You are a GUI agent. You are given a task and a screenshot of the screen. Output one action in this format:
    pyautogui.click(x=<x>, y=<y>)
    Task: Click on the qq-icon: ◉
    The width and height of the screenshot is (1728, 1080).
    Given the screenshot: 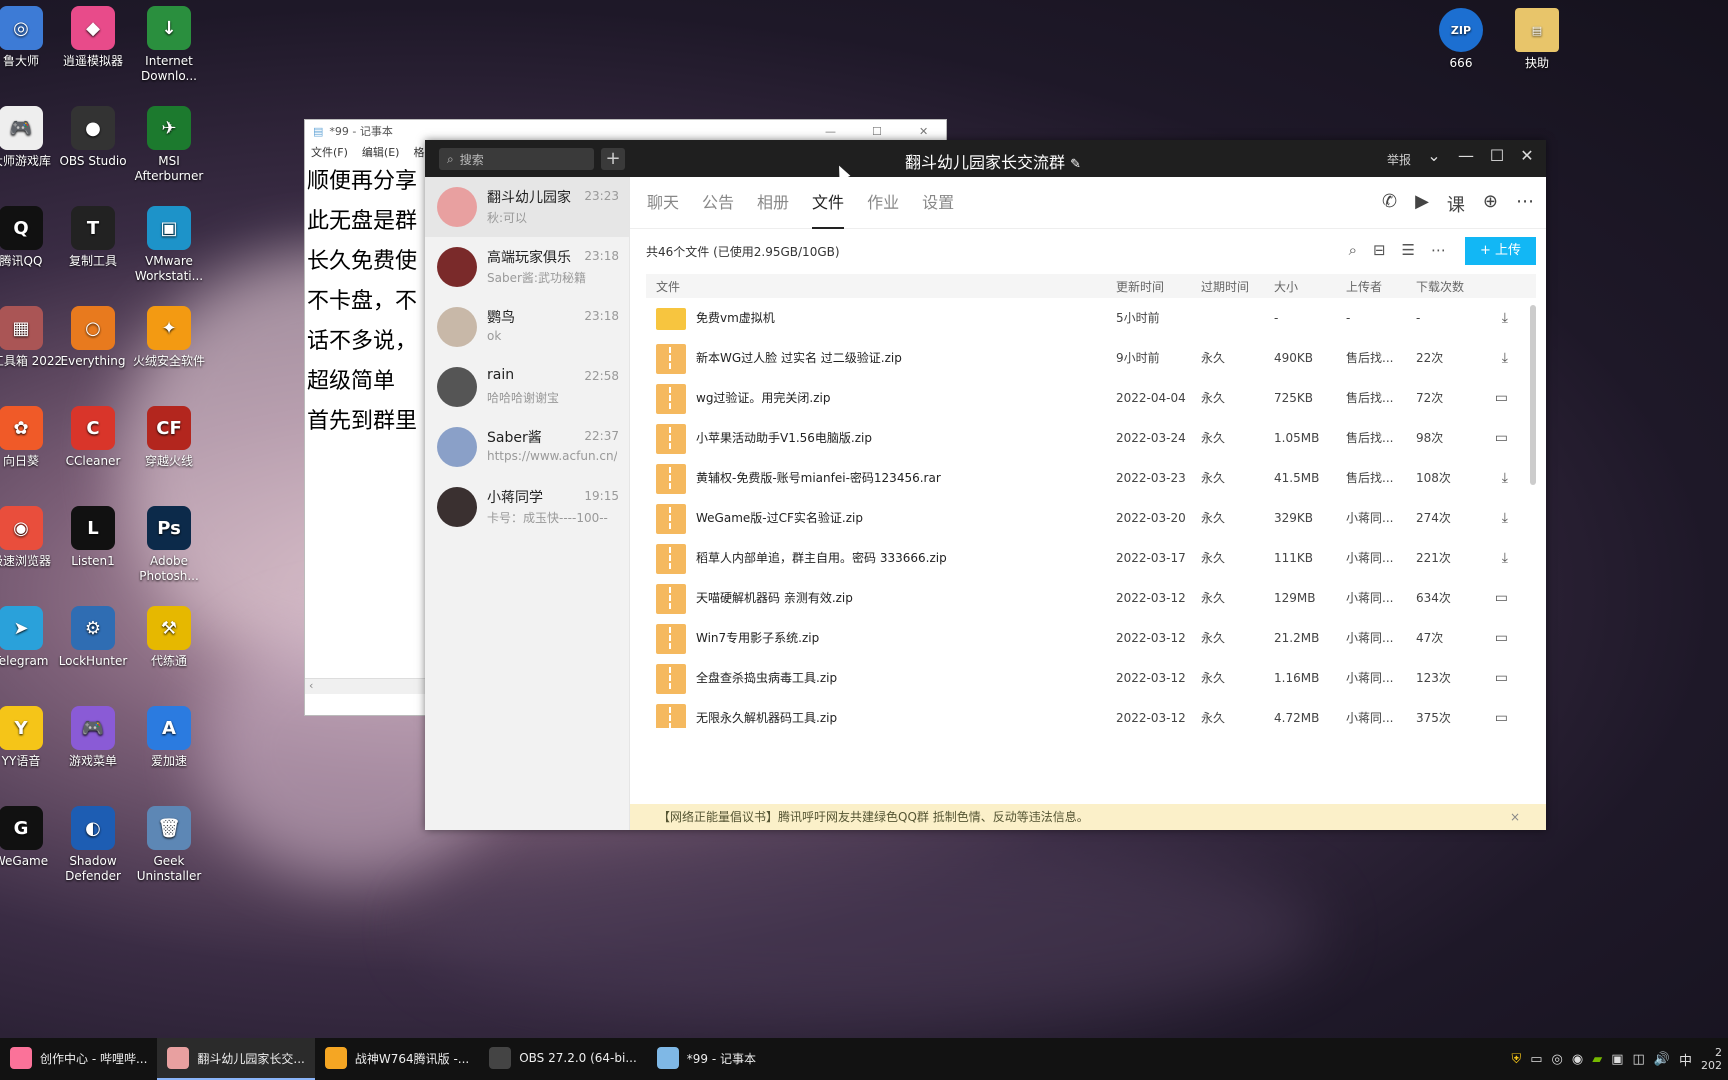 What is the action you would take?
    pyautogui.click(x=1577, y=1059)
    